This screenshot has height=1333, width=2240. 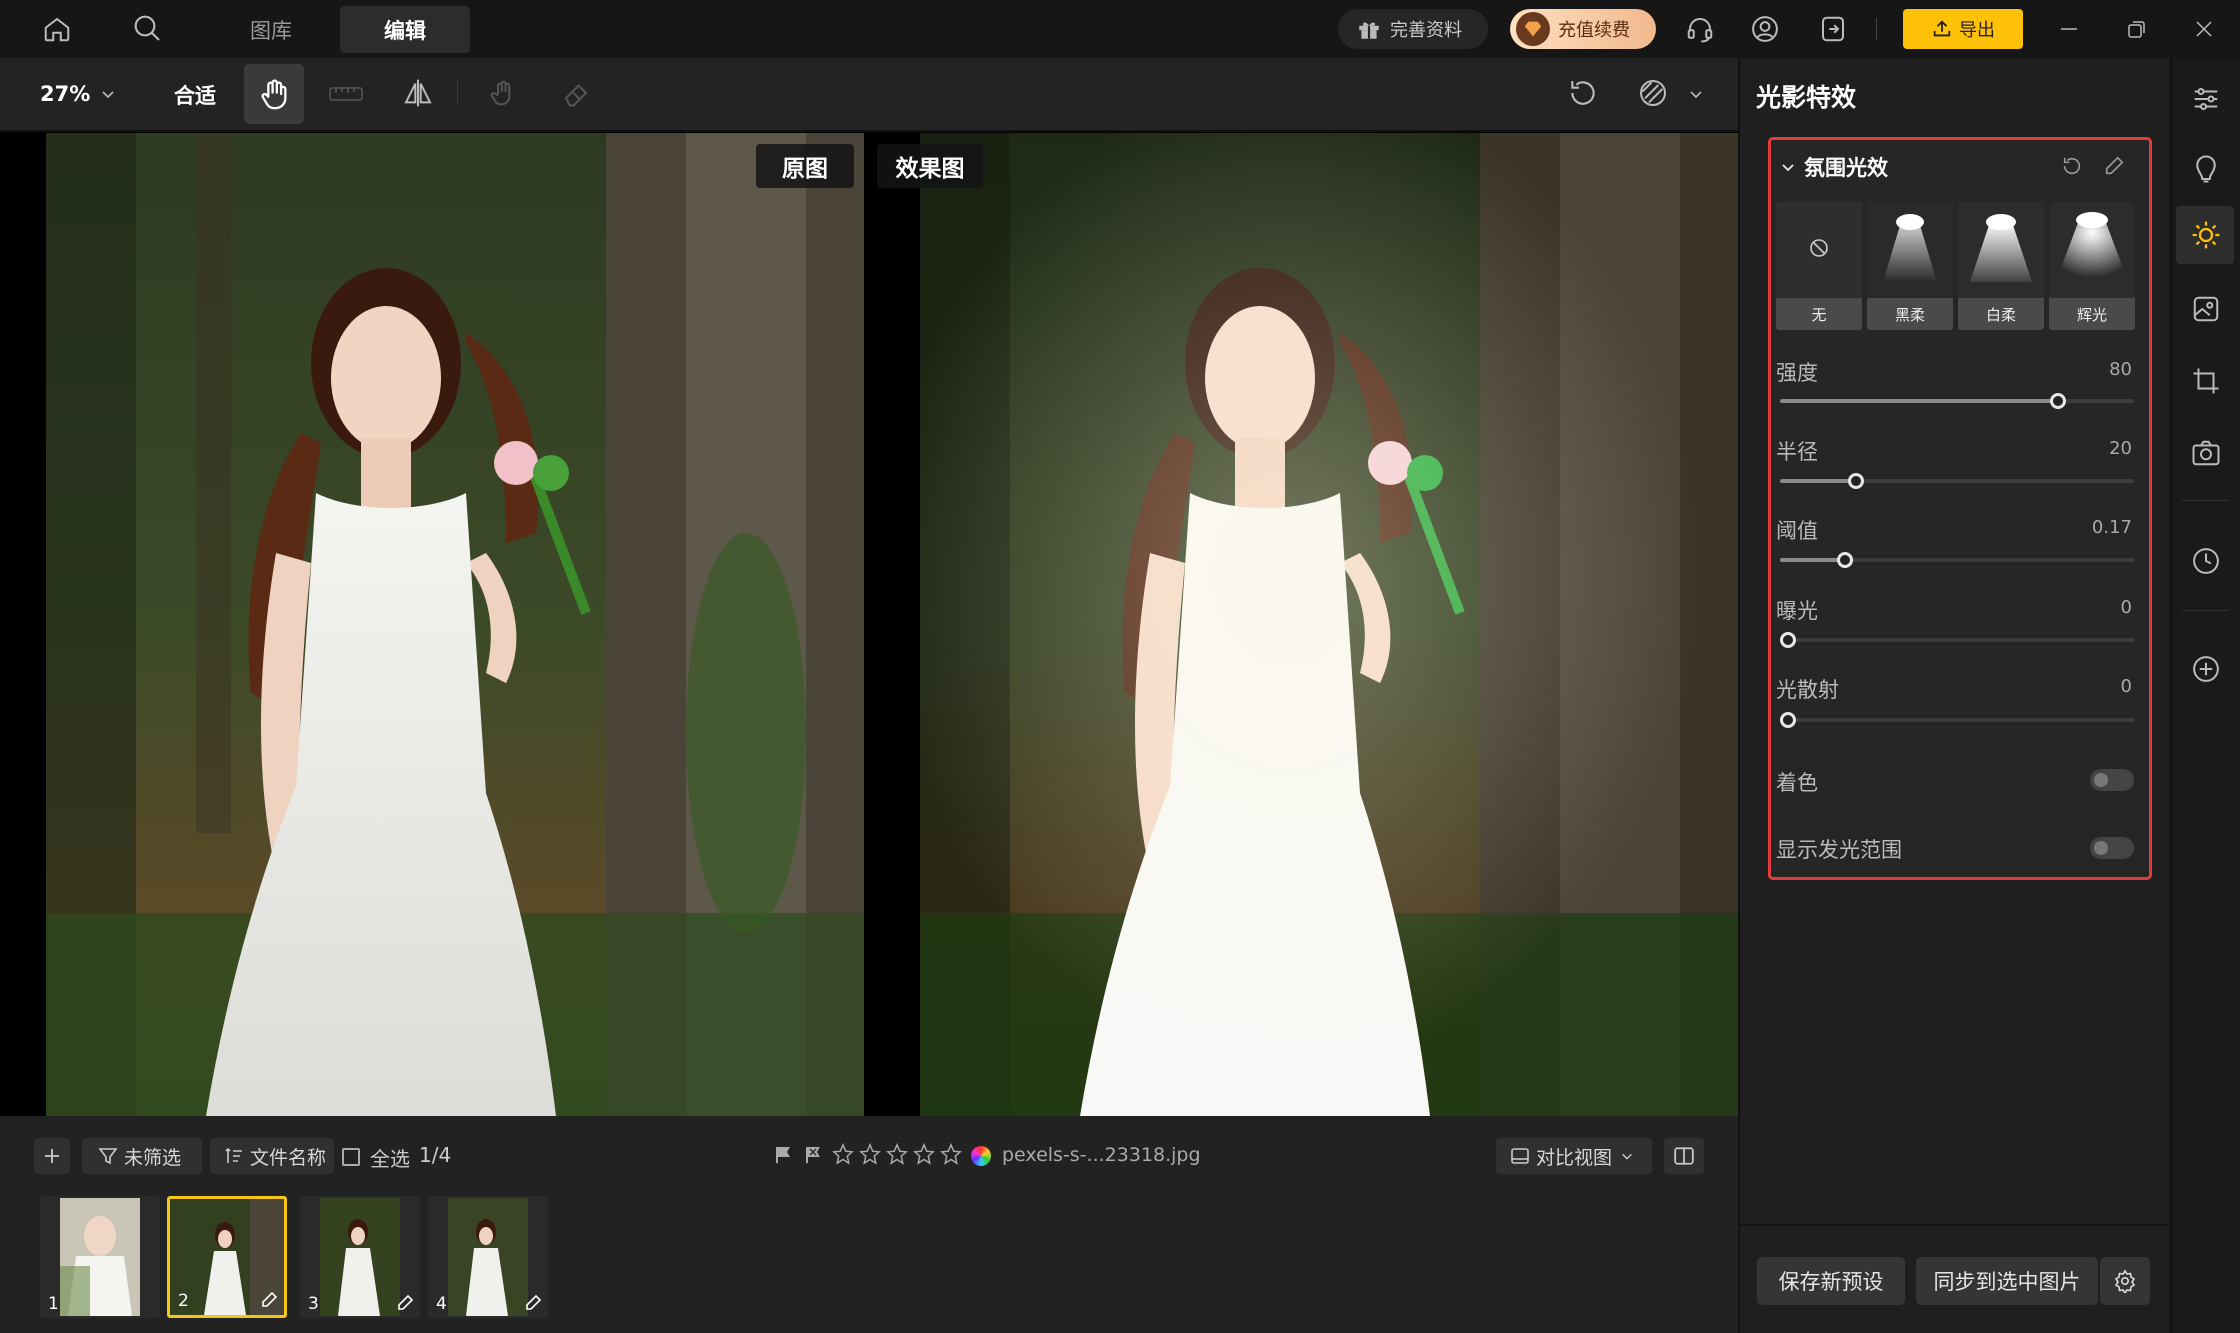 What do you see at coordinates (1574, 1156) in the screenshot?
I see `compare-view-dropdown: 对比视图` at bounding box center [1574, 1156].